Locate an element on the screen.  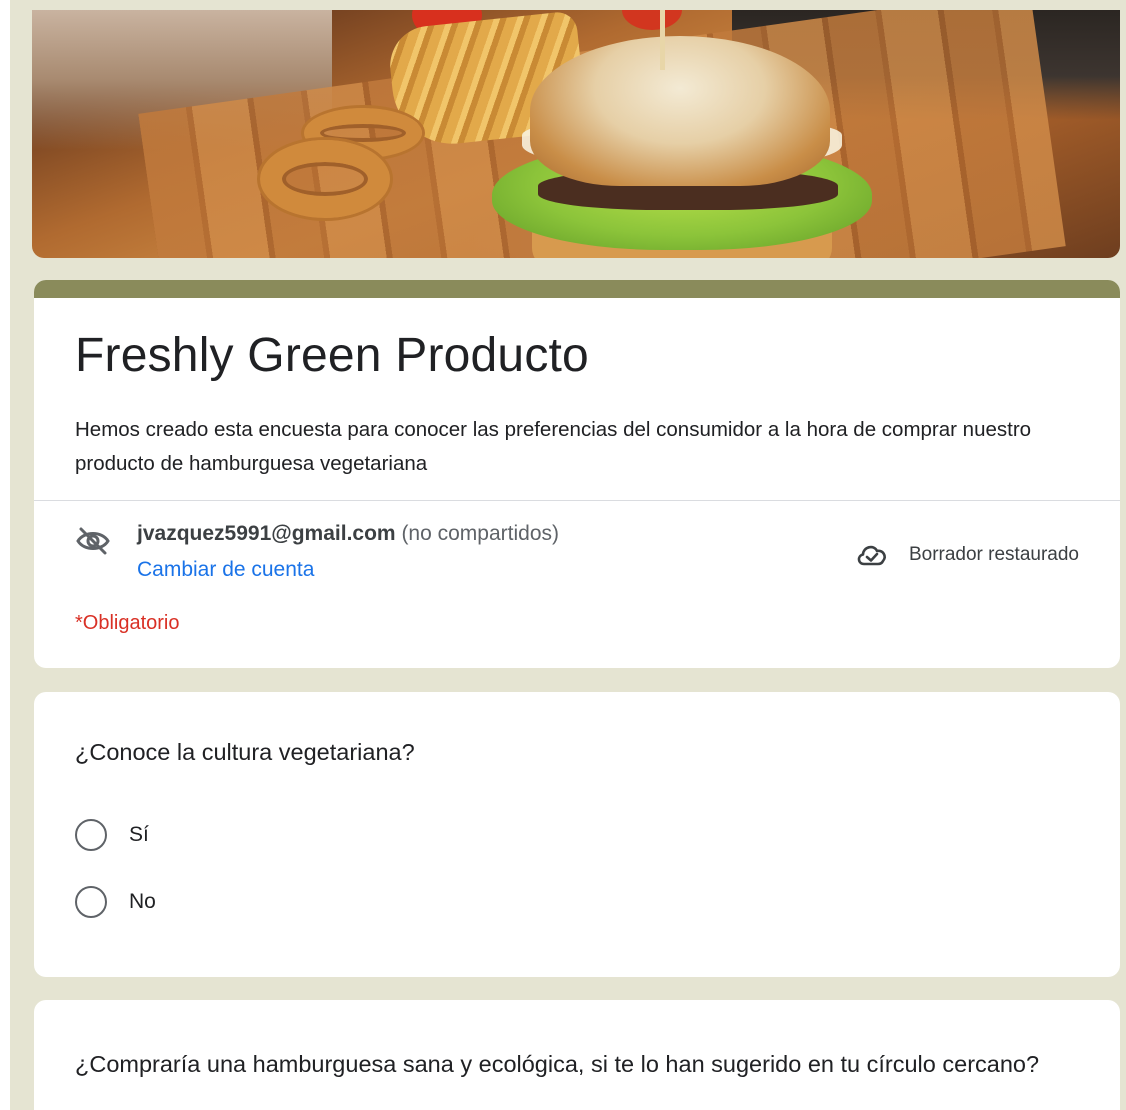
sharing-note: (no compartidos) is located at coordinates (480, 533).